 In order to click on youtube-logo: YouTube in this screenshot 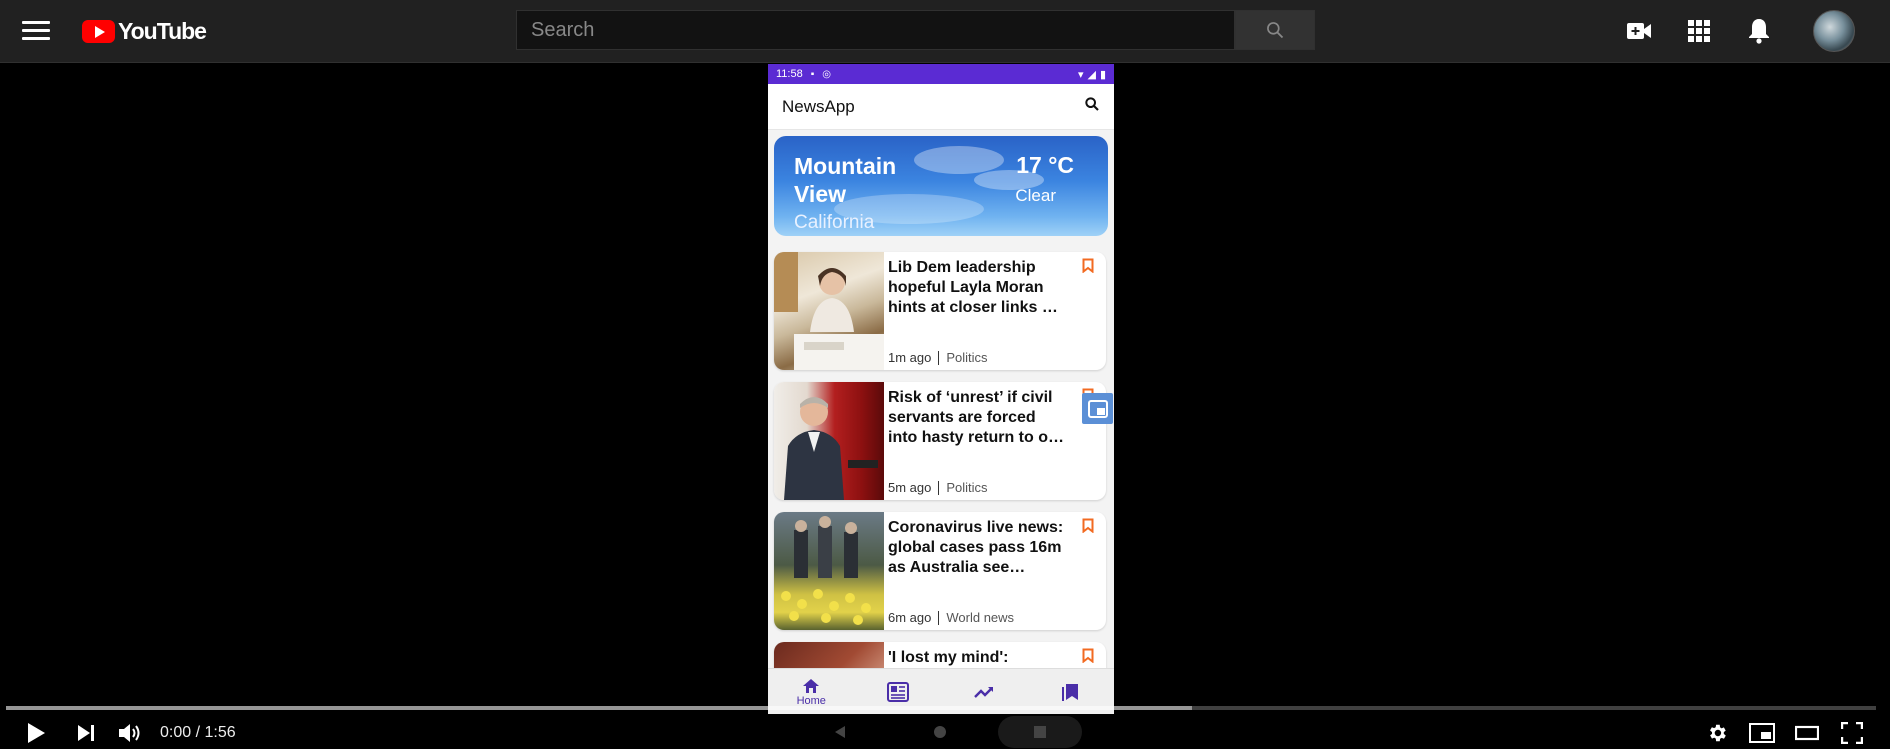, I will do `click(144, 31)`.